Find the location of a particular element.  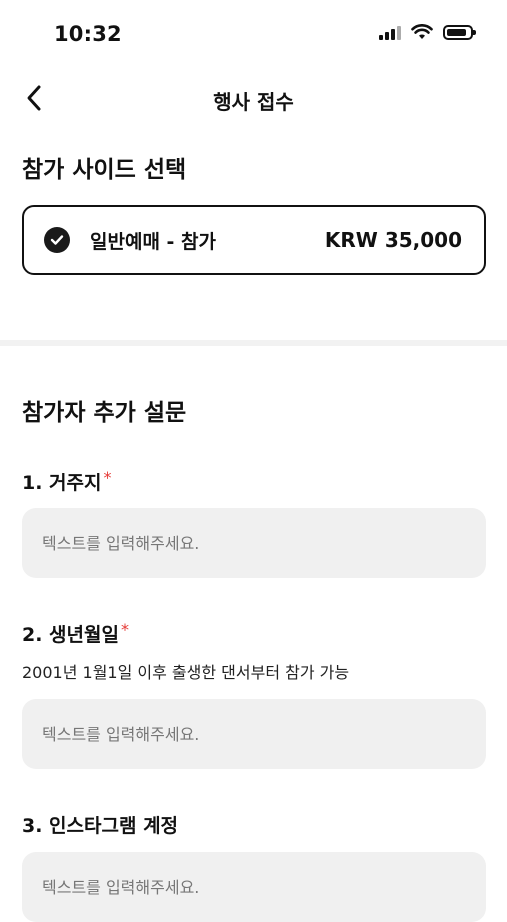

question-3-input is located at coordinates (254, 887).